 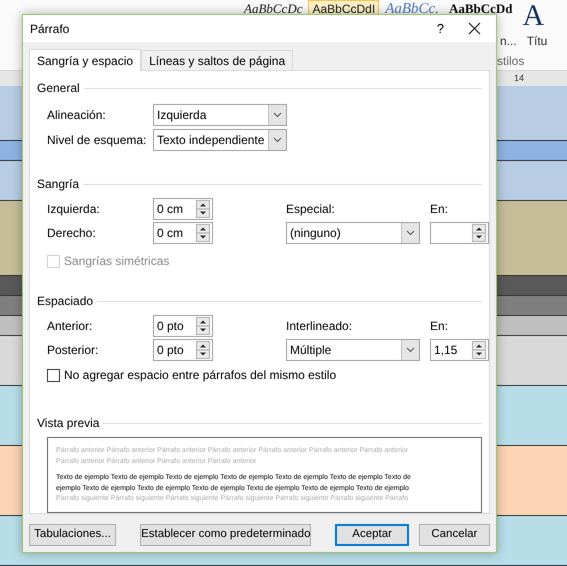 I want to click on dialog-button: Establecer como predeterminado, so click(x=226, y=535).